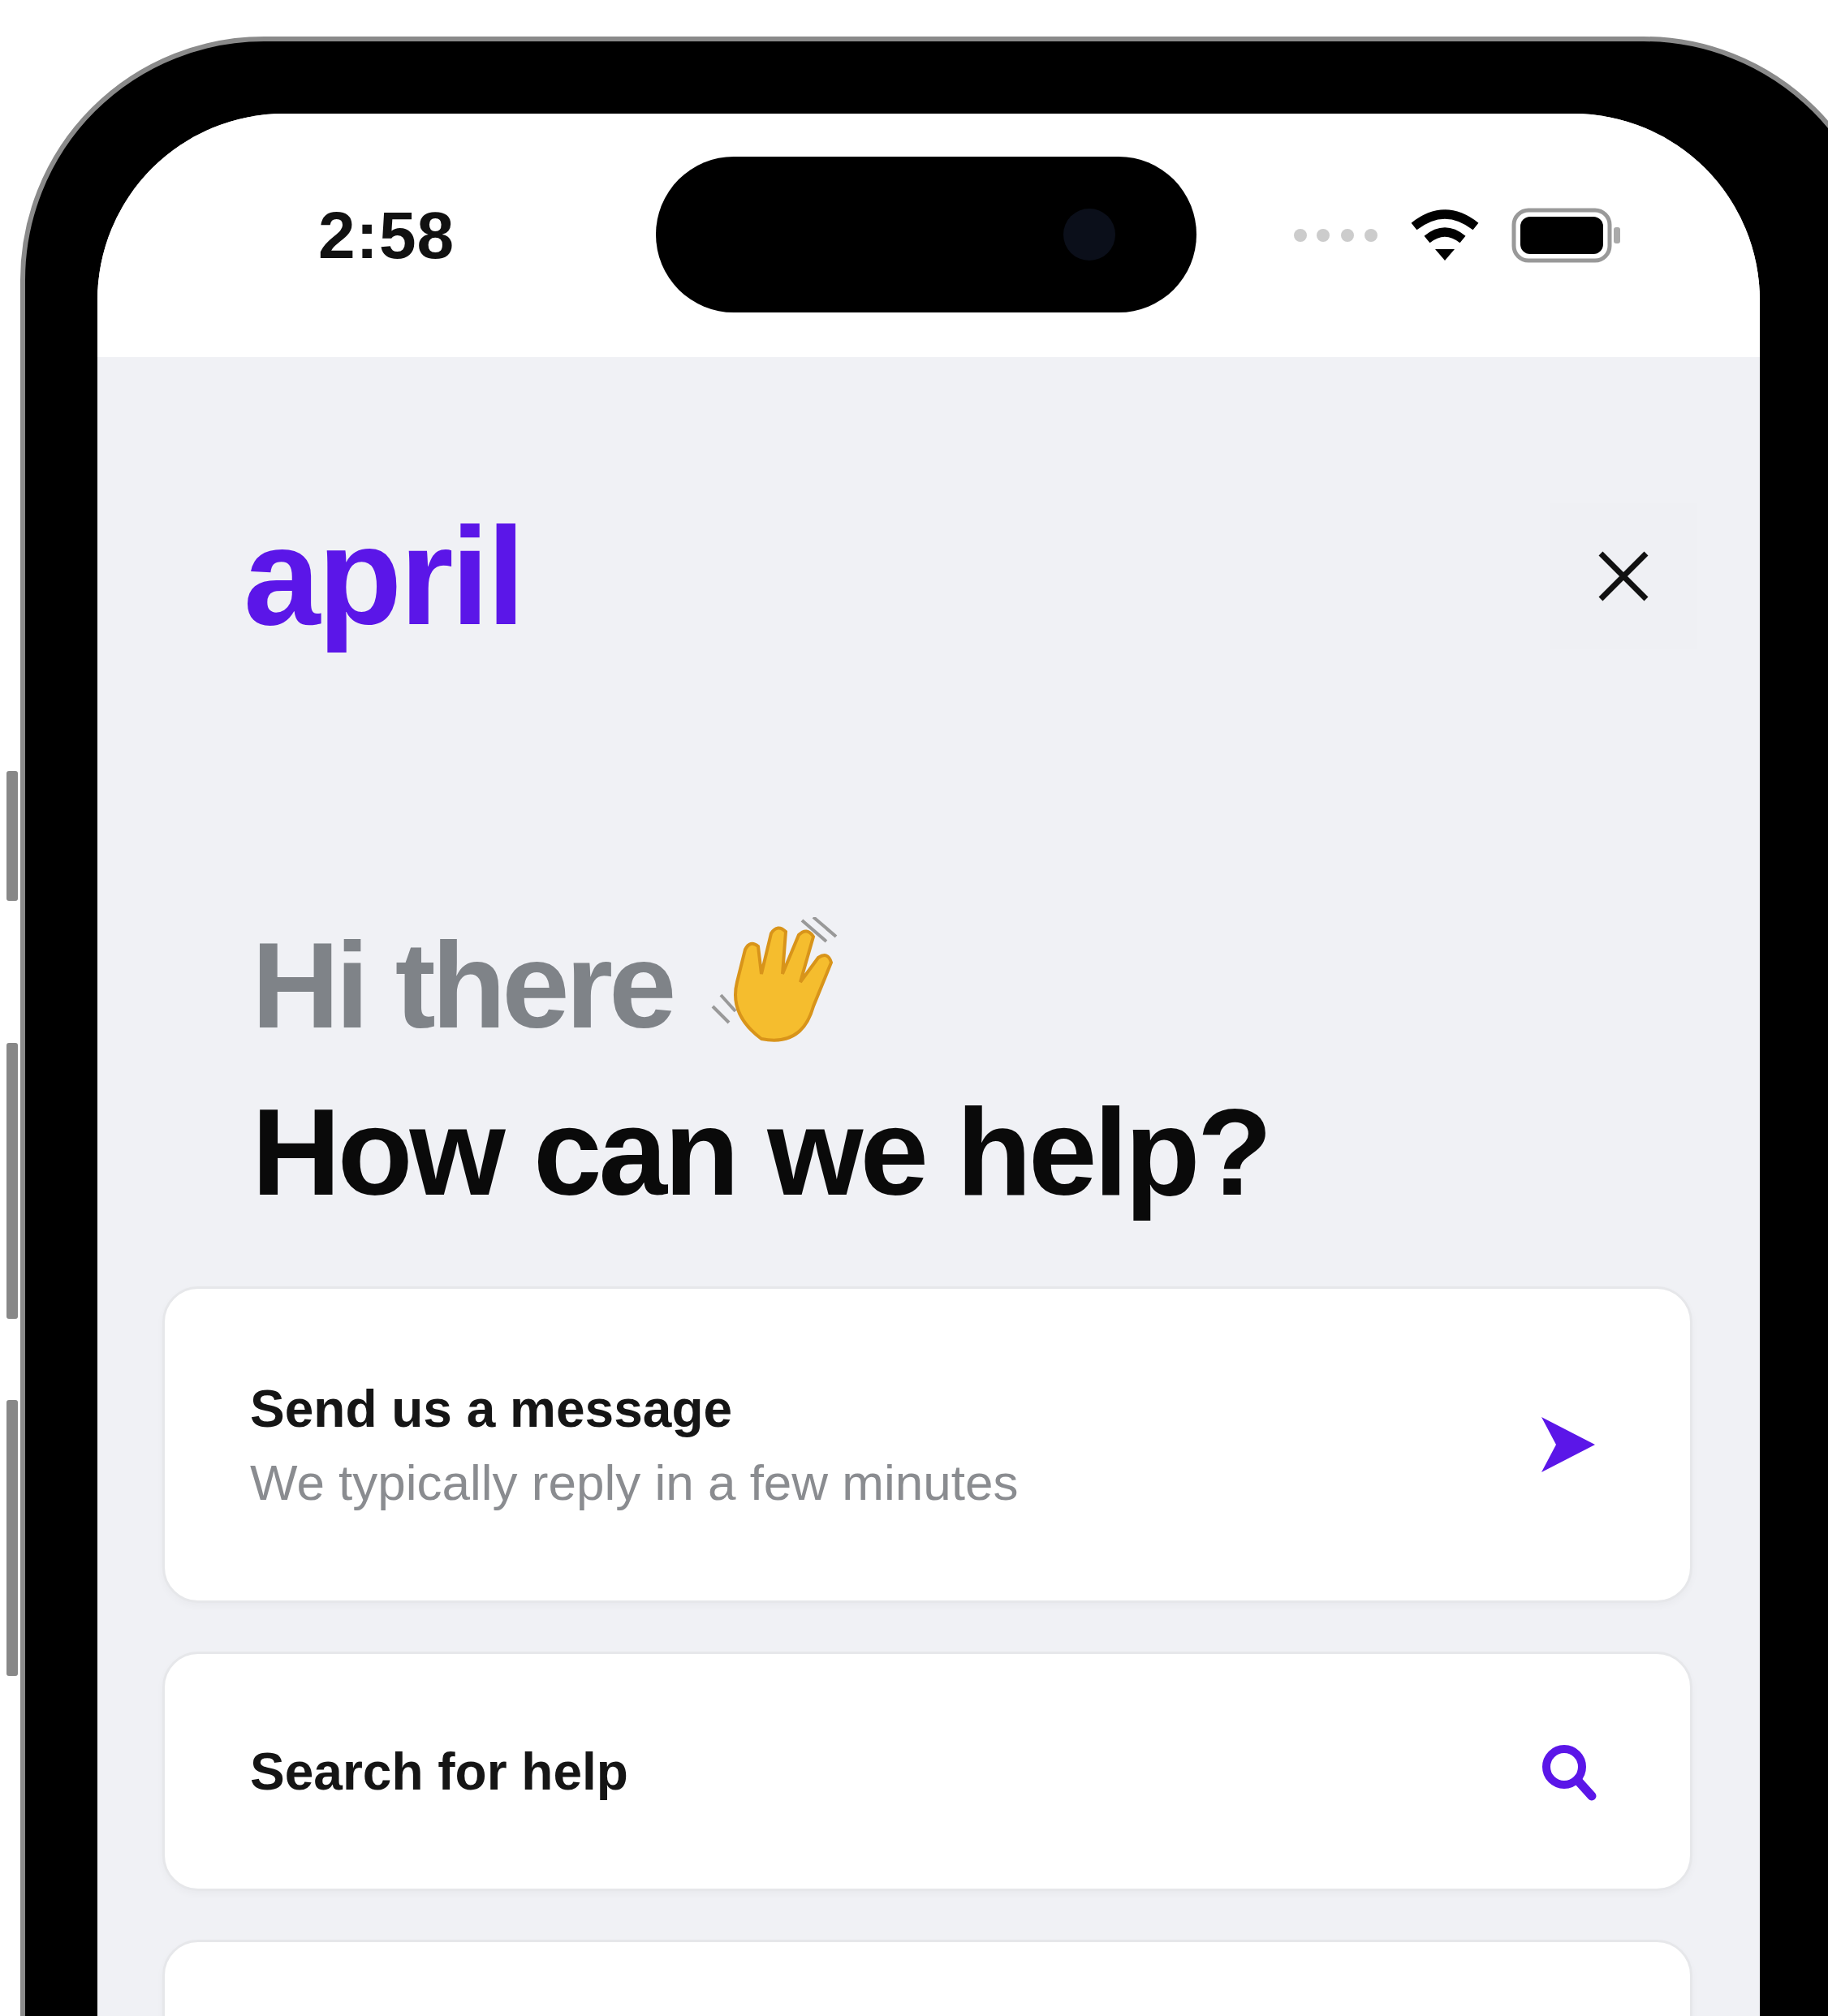 The width and height of the screenshot is (1828, 2016). I want to click on greeting-text: Hi there, so click(462, 986).